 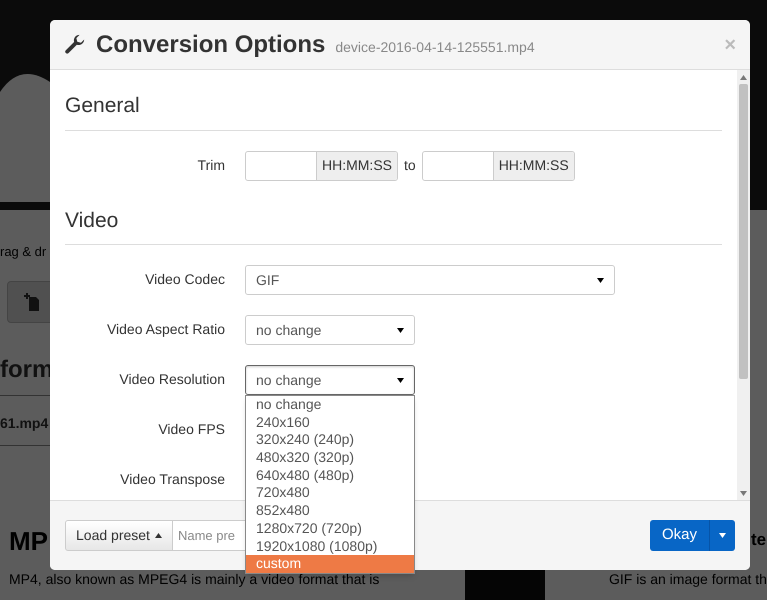 What do you see at coordinates (28, 541) in the screenshot?
I see `card-title: MP` at bounding box center [28, 541].